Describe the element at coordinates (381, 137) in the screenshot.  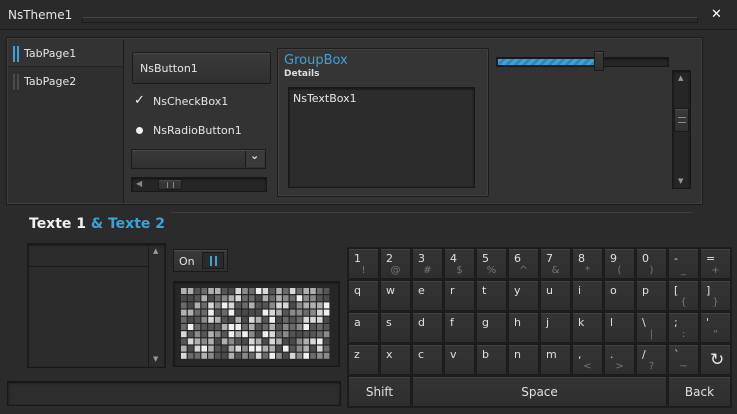
I see `textbox-nstextbox1: NsTextBox1` at that location.